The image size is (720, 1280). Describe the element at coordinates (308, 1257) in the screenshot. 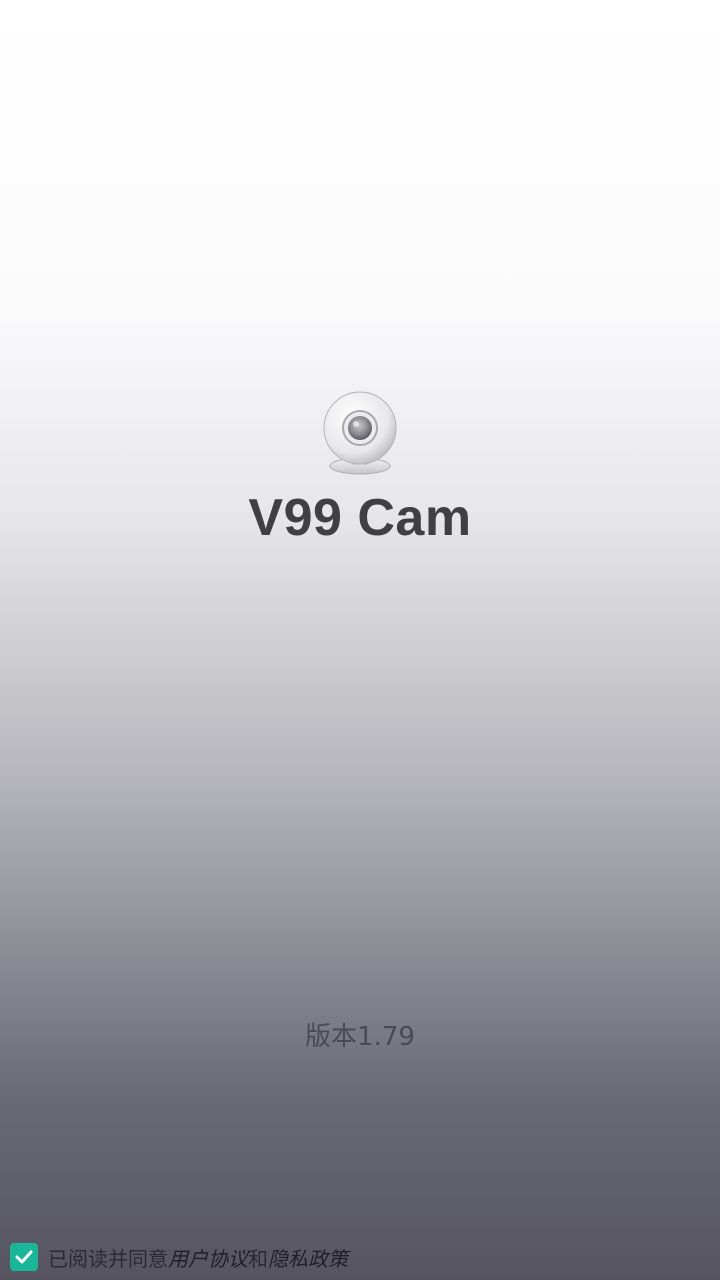

I see `privacy-policy-link: 隐私政策` at that location.